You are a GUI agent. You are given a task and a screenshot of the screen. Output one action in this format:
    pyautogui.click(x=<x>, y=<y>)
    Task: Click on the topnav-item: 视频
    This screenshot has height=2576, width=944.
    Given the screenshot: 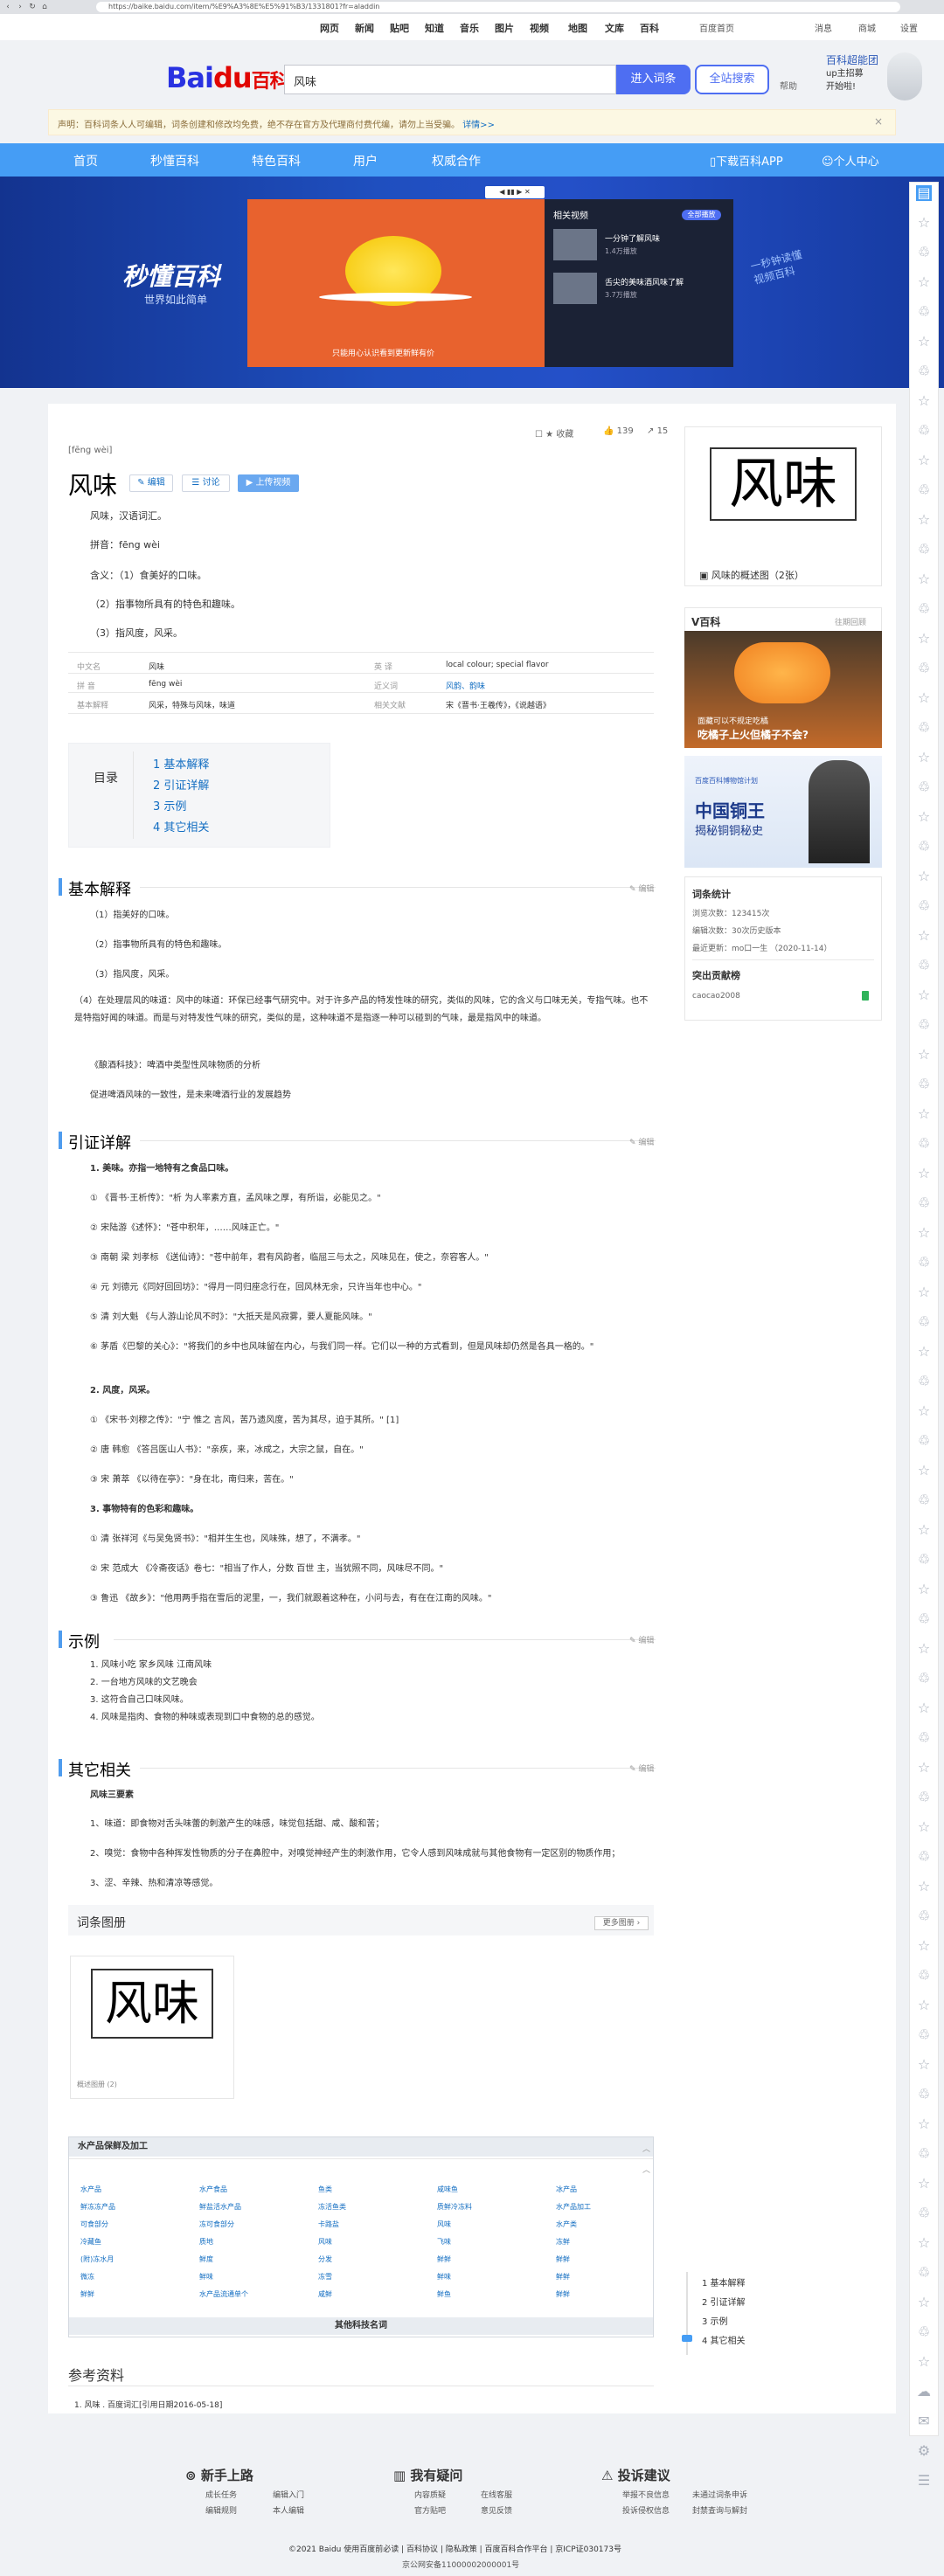 What is the action you would take?
    pyautogui.click(x=540, y=28)
    